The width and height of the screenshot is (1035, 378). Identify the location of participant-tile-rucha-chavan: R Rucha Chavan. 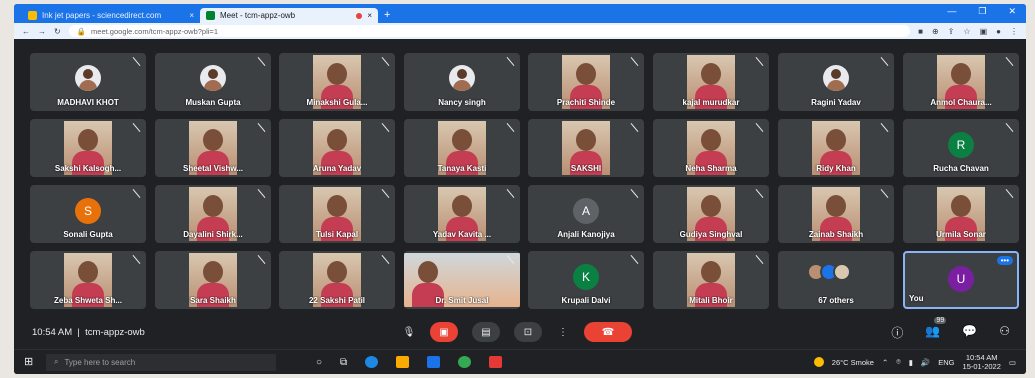
(961, 148).